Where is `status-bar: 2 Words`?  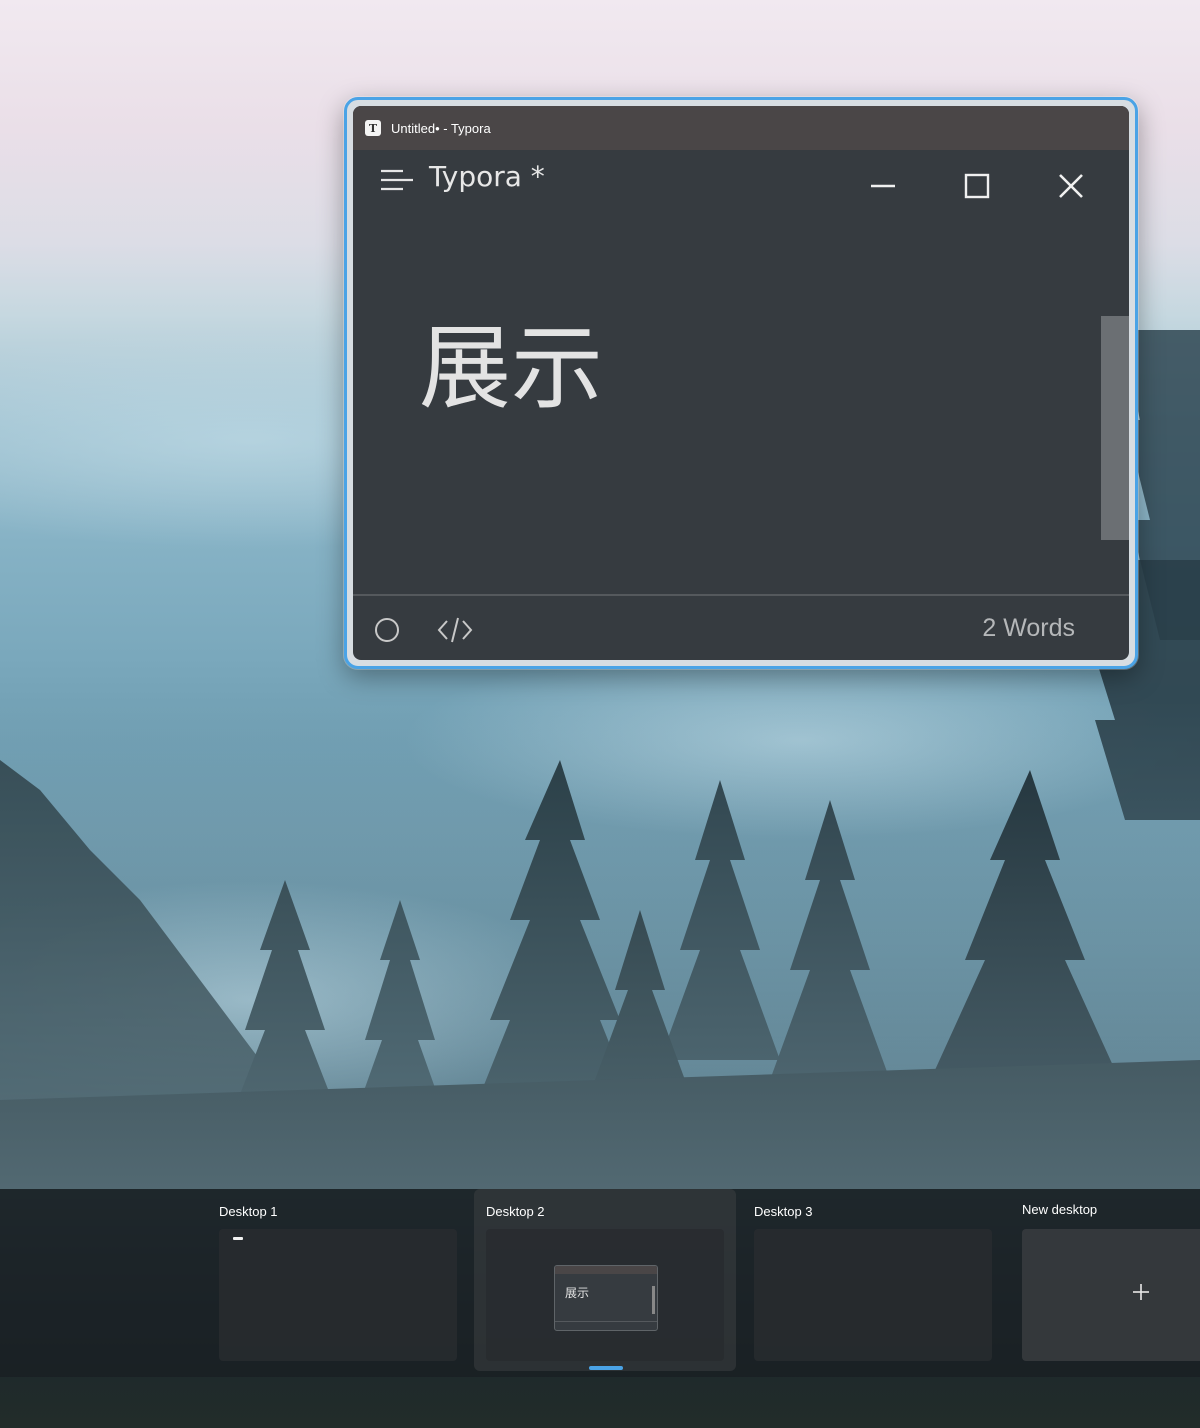
status-bar: 2 Words is located at coordinates (741, 627).